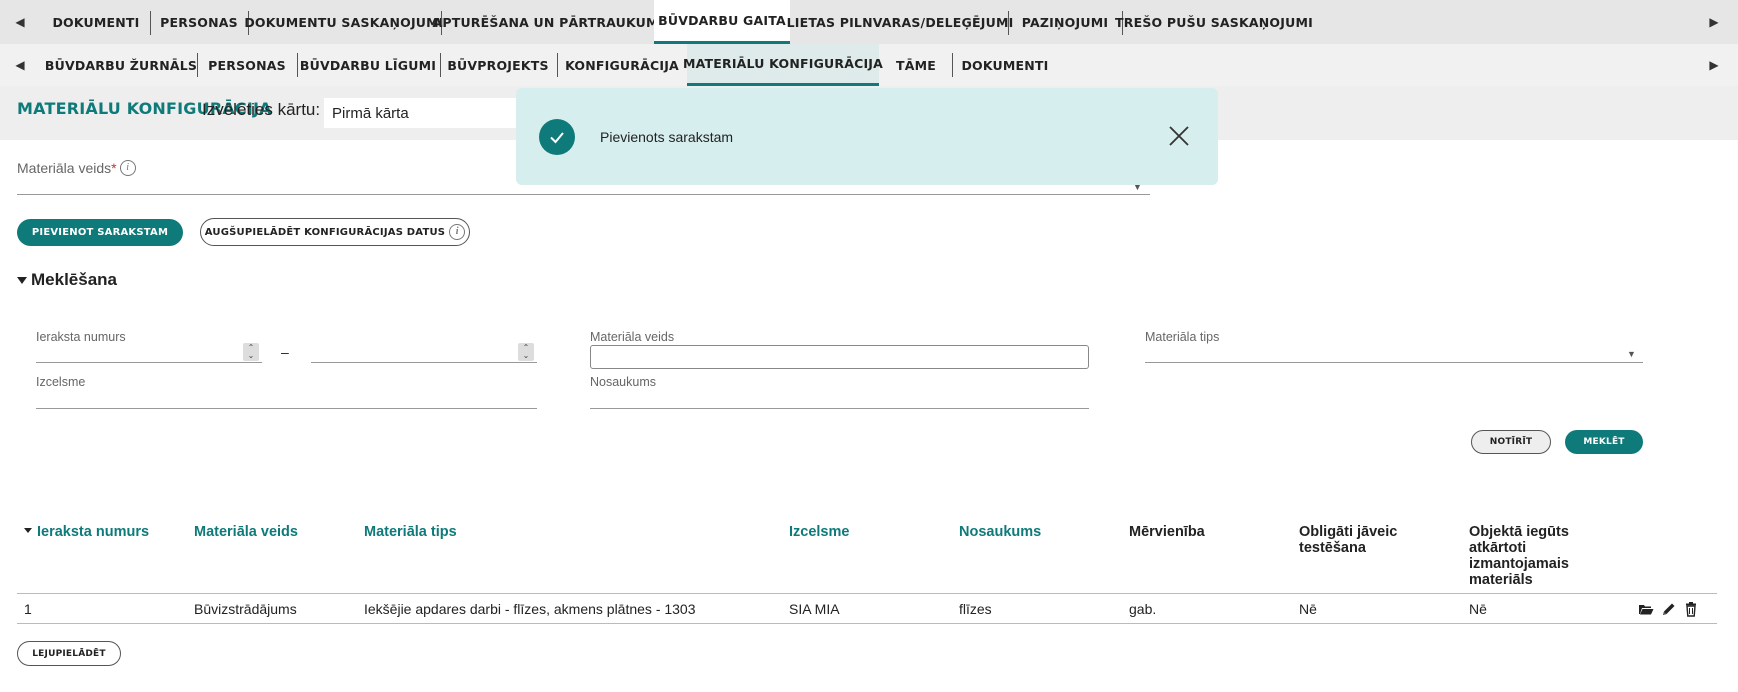  Describe the element at coordinates (1182, 337) in the screenshot. I see `material-kind-label: Materiāla tips` at that location.